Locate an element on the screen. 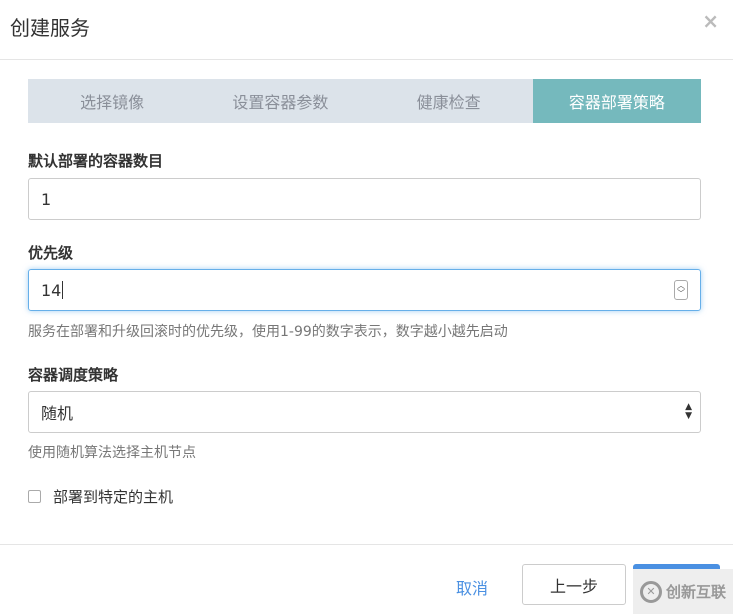  priority-help: 服务在部署和升级回滚时的优先级，使用1-99的数字表示，数字越小越先启动 is located at coordinates (268, 332).